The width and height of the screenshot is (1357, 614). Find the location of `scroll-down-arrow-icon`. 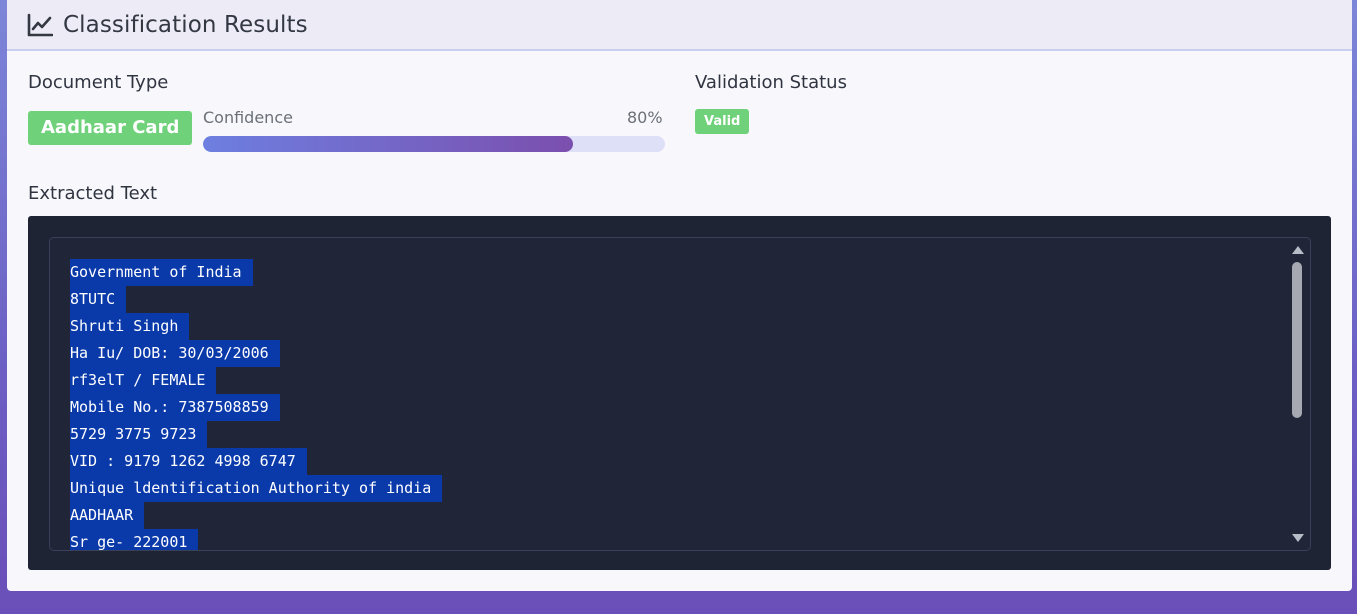

scroll-down-arrow-icon is located at coordinates (1298, 538).